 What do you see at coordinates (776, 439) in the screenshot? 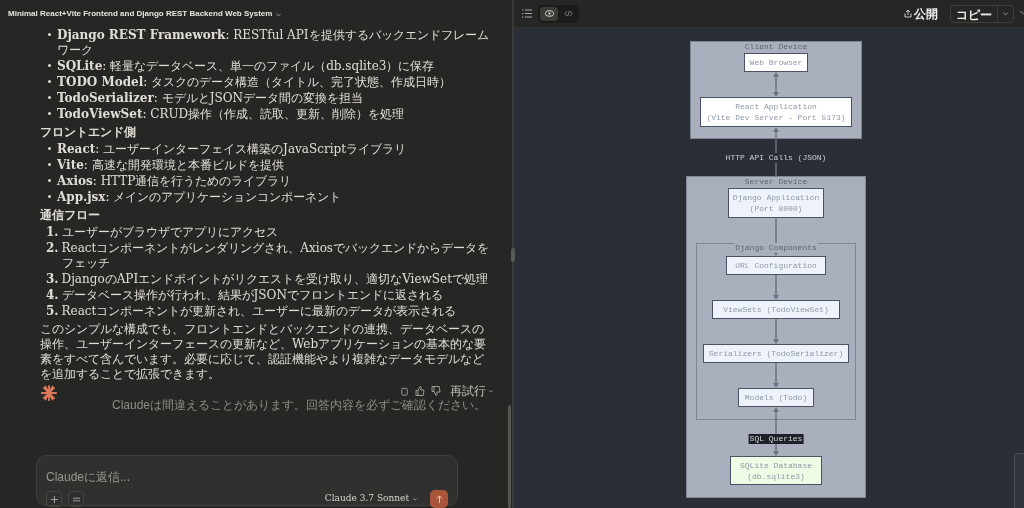
I see `edge-label: SQL Queries` at bounding box center [776, 439].